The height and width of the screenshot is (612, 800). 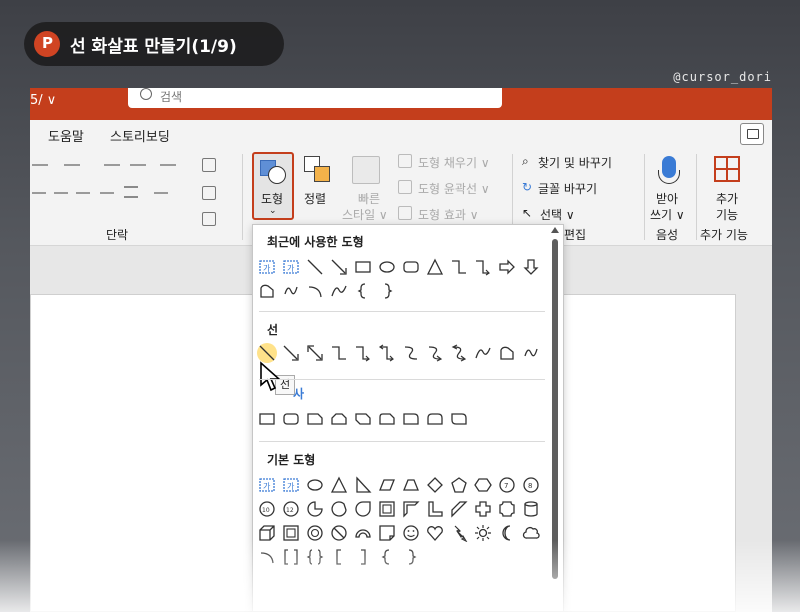 I want to click on diagonal-stripe-shape-icon, so click(x=459, y=509).